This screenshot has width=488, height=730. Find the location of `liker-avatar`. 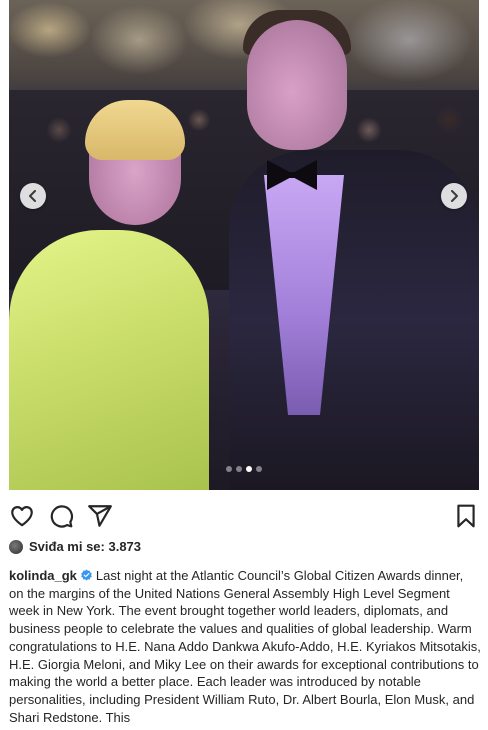

liker-avatar is located at coordinates (16, 546).